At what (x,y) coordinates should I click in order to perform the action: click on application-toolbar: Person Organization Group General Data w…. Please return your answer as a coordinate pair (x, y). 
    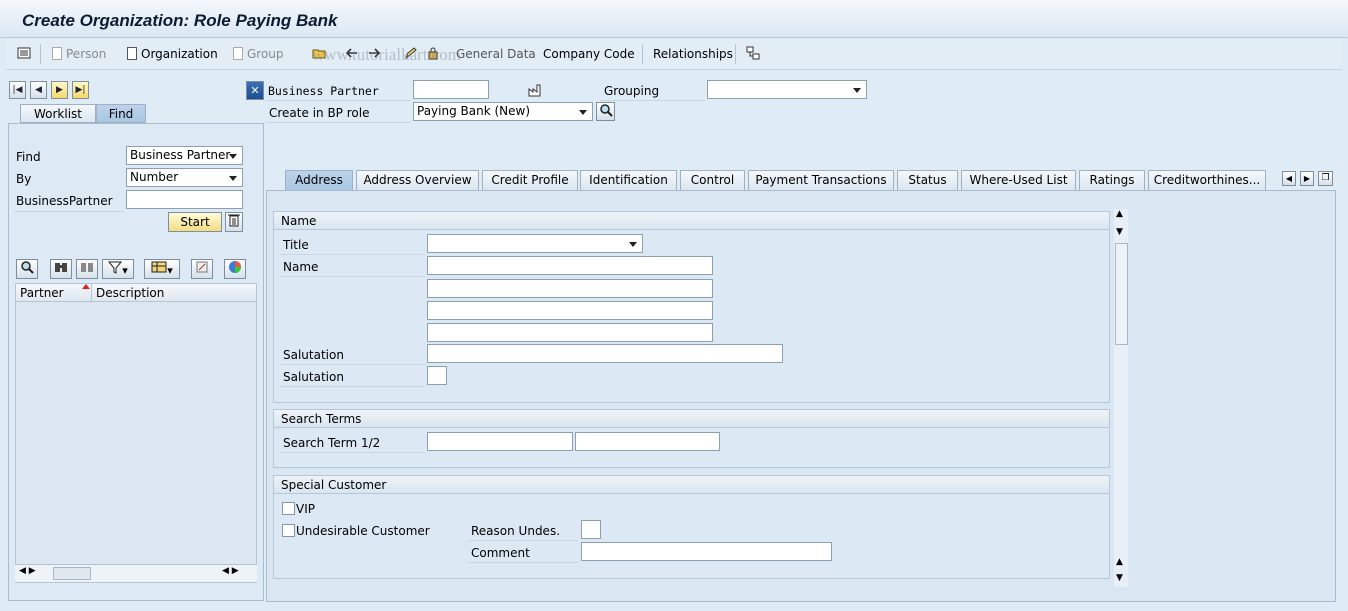
    Looking at the image, I should click on (674, 54).